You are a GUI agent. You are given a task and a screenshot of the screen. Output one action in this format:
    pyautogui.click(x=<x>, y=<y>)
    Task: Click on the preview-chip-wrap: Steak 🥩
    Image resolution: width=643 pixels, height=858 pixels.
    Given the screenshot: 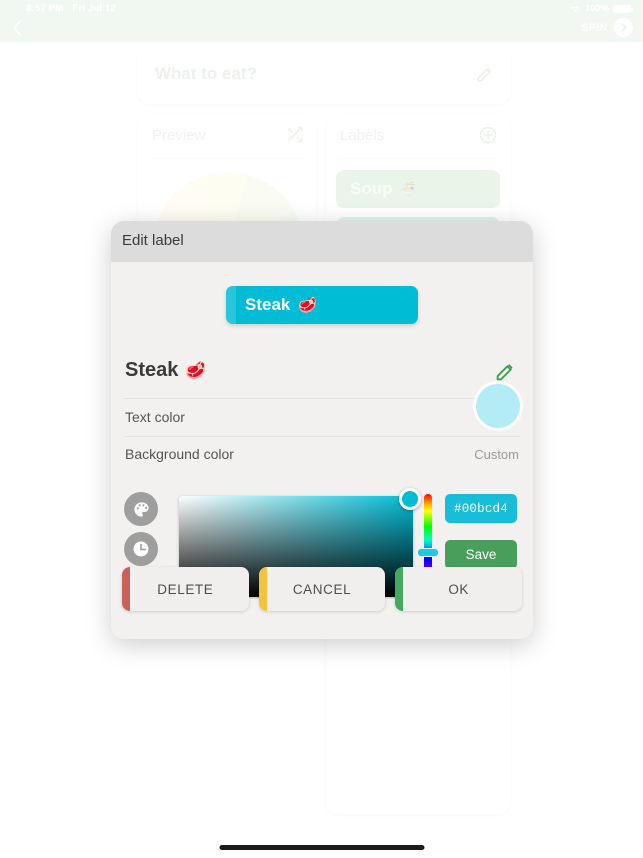 What is the action you would take?
    pyautogui.click(x=322, y=305)
    